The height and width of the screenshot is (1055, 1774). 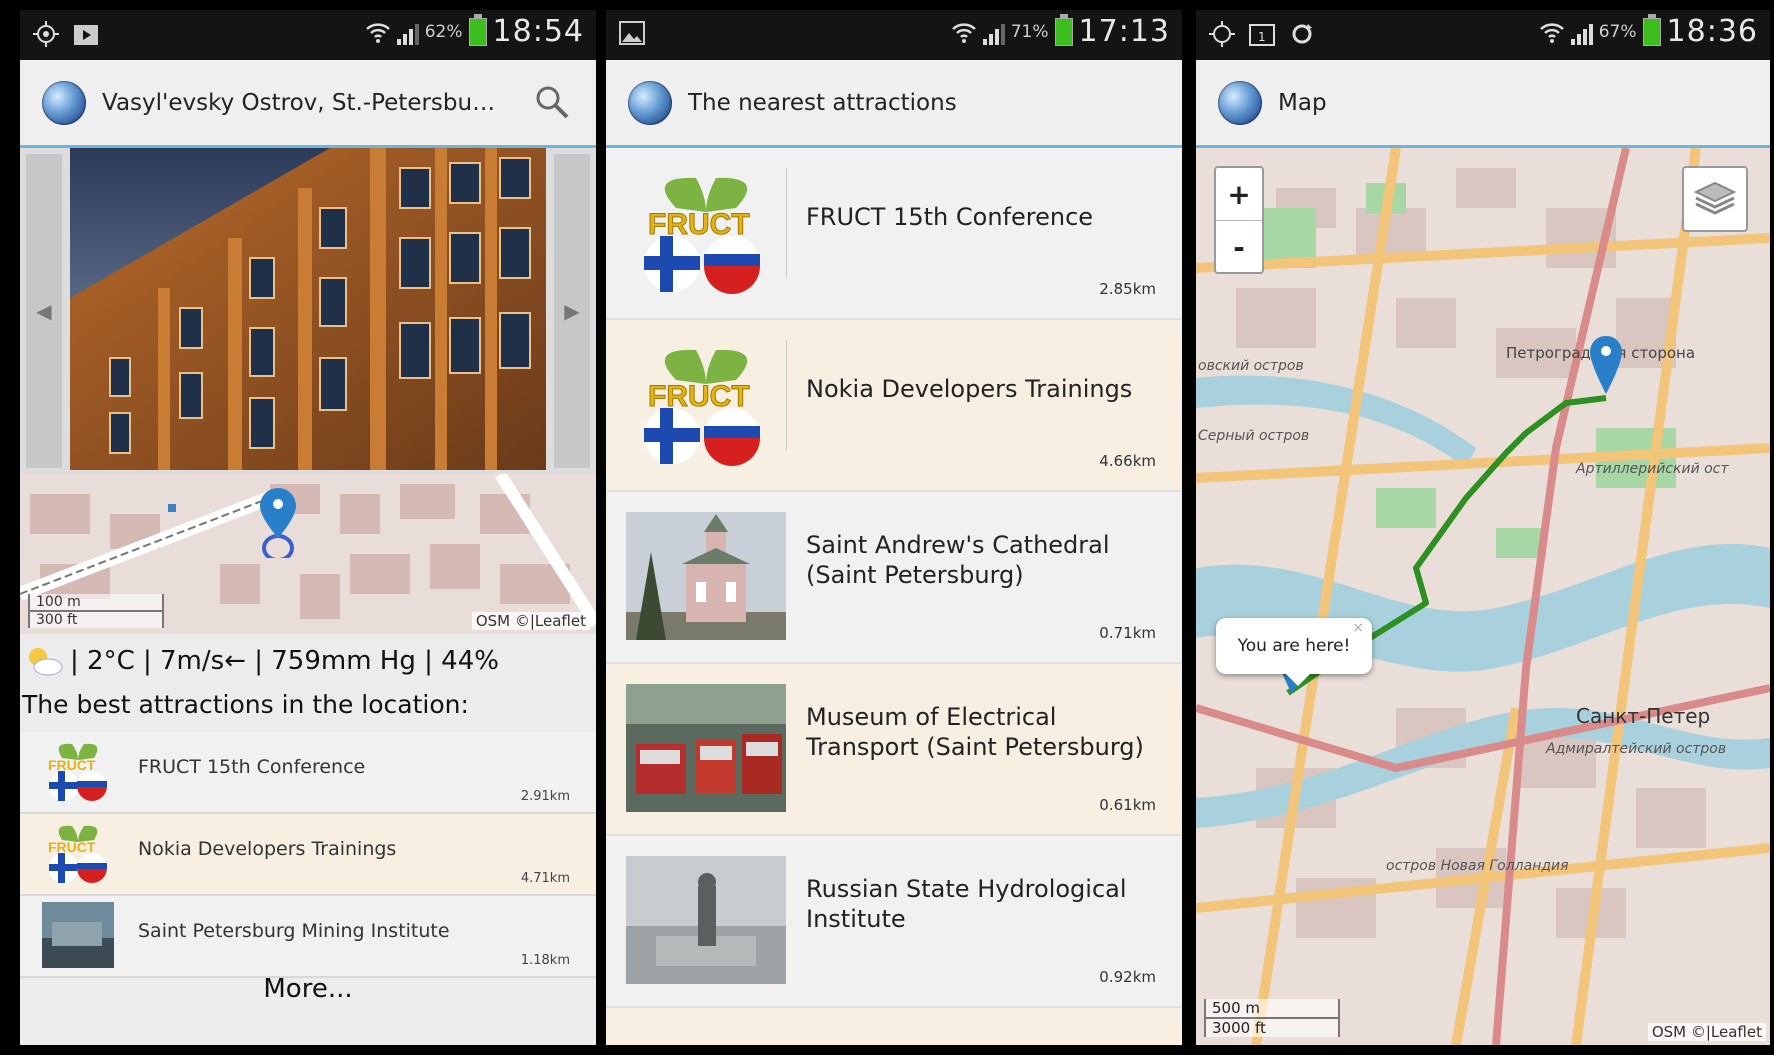 What do you see at coordinates (1606, 366) in the screenshot?
I see `destination-marker-icon` at bounding box center [1606, 366].